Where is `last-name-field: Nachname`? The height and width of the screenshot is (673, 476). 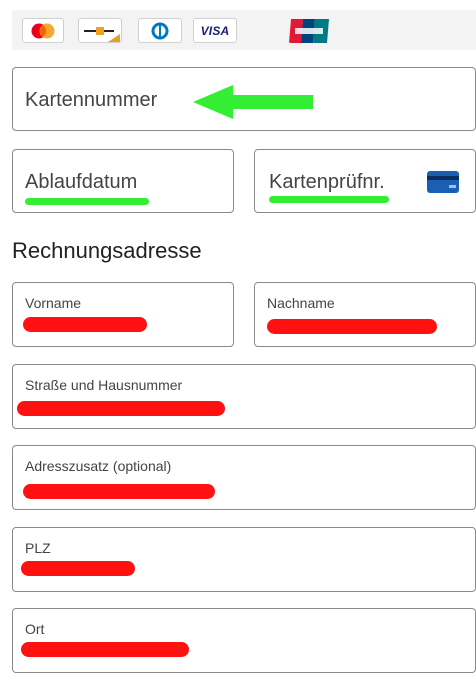
last-name-field: Nachname is located at coordinates (365, 314).